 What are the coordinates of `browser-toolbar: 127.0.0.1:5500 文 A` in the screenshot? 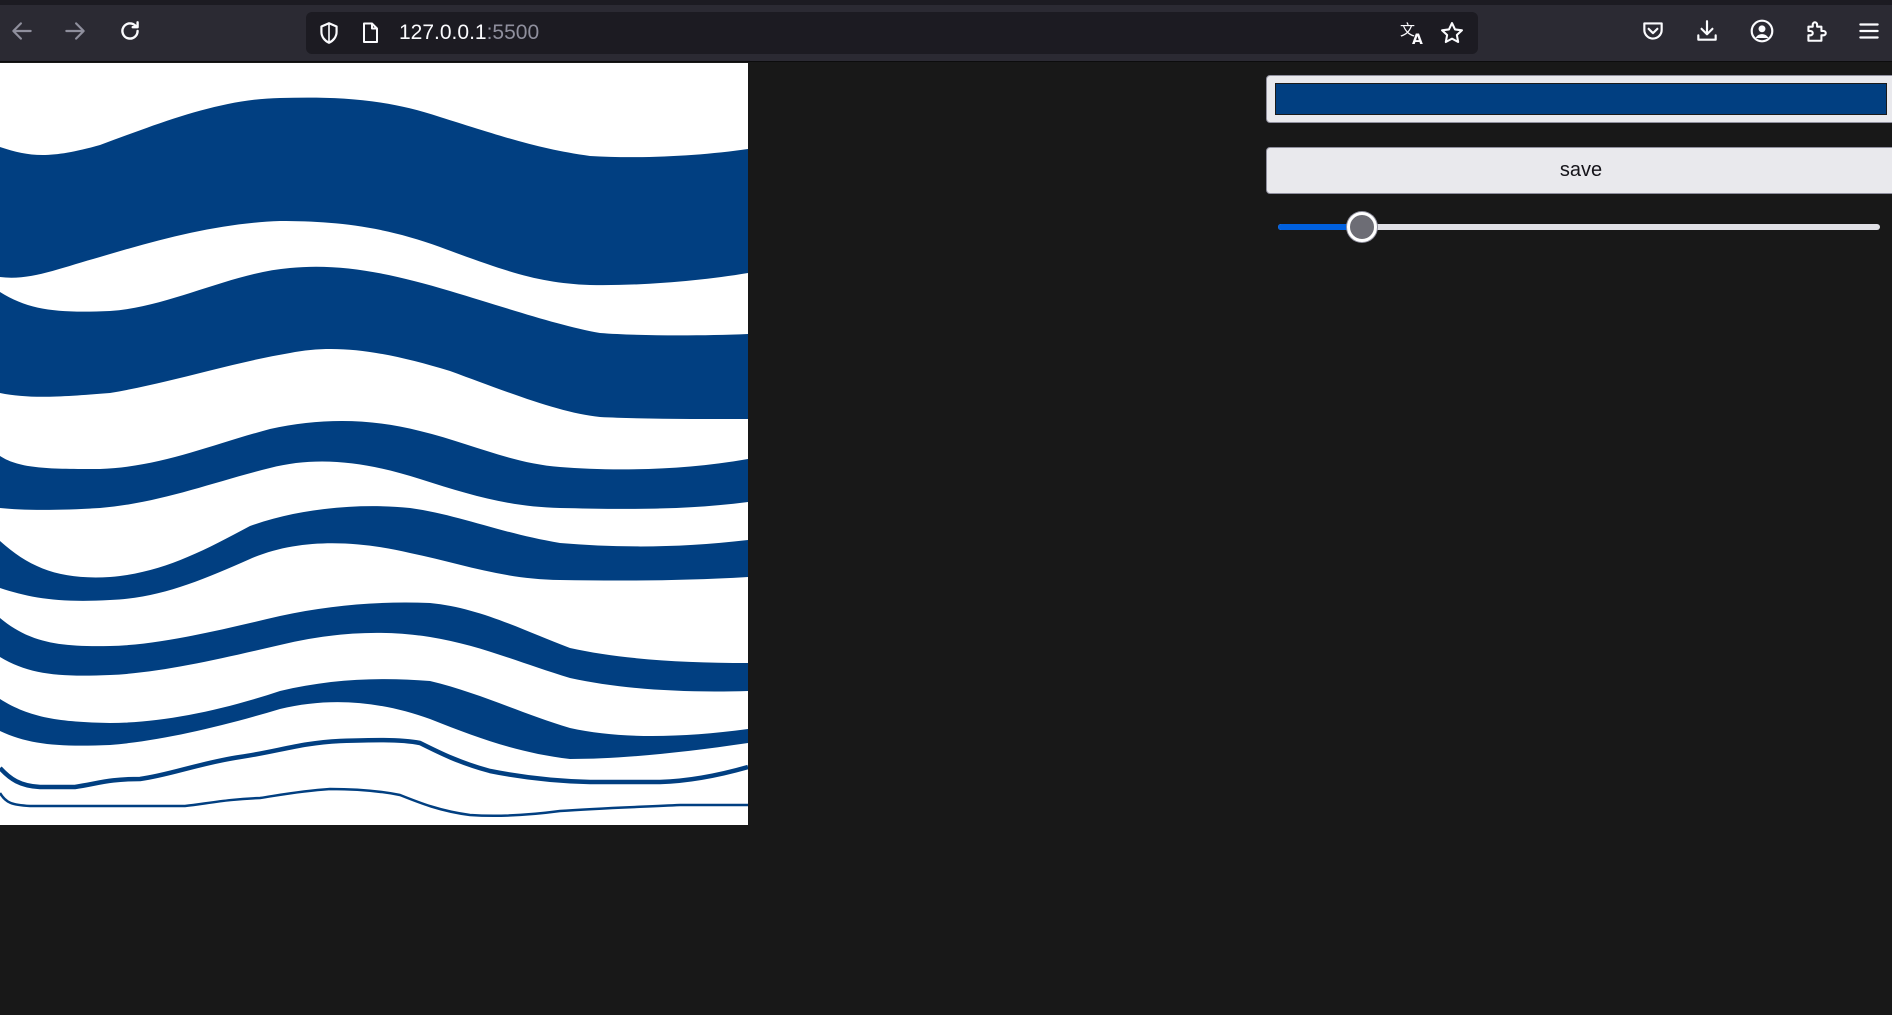 It's located at (946, 31).